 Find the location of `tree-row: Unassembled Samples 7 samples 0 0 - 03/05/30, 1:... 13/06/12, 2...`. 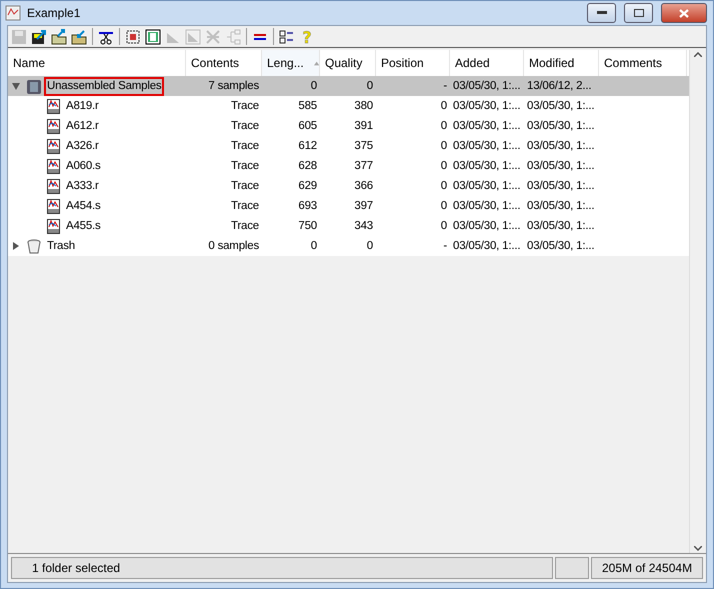

tree-row: Unassembled Samples 7 samples 0 0 - 03/05/30, 1:... 13/06/12, 2... is located at coordinates (348, 86).